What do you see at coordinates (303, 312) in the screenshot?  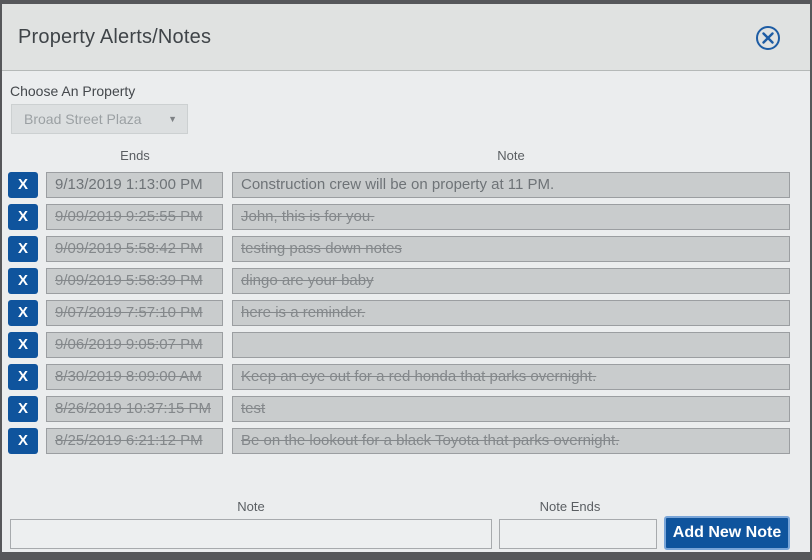 I see `note-text-value: here is a reminder.` at bounding box center [303, 312].